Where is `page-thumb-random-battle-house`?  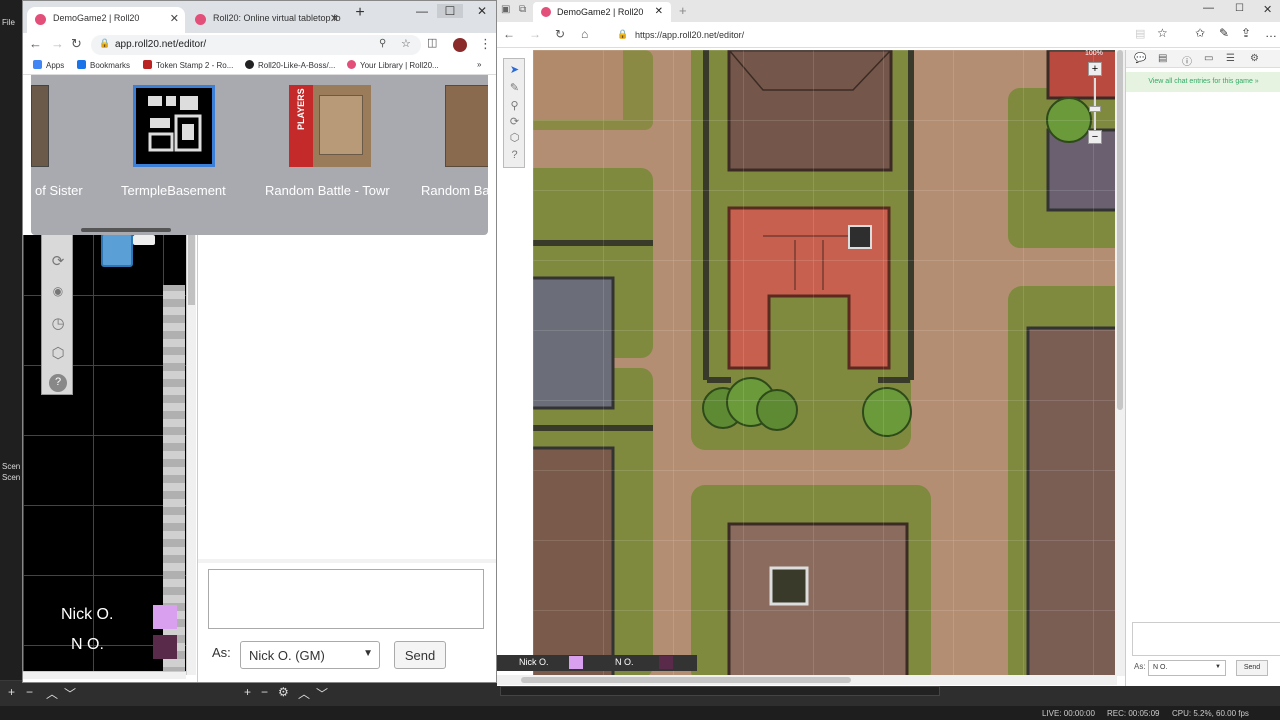
page-thumb-random-battle-house is located at coordinates (466, 126).